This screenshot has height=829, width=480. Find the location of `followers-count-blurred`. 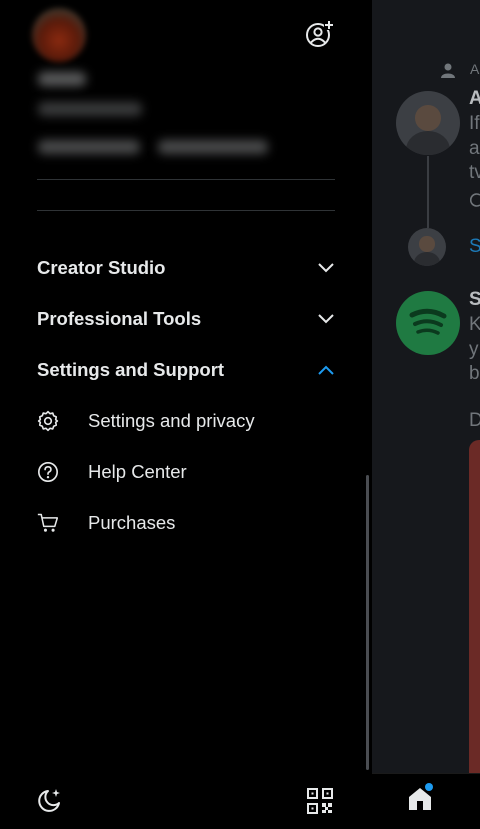

followers-count-blurred is located at coordinates (213, 147).